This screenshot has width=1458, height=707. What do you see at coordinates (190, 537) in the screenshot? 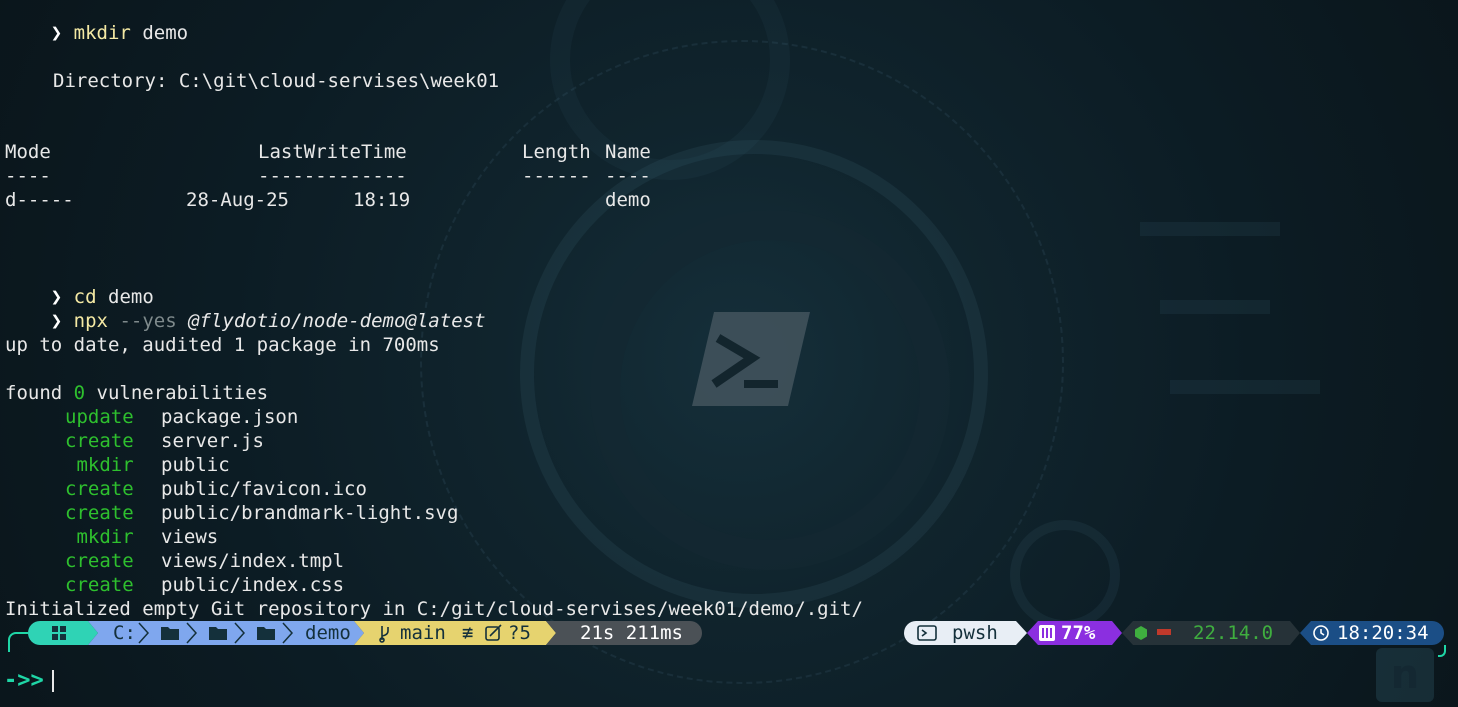
I see `action-path: views` at bounding box center [190, 537].